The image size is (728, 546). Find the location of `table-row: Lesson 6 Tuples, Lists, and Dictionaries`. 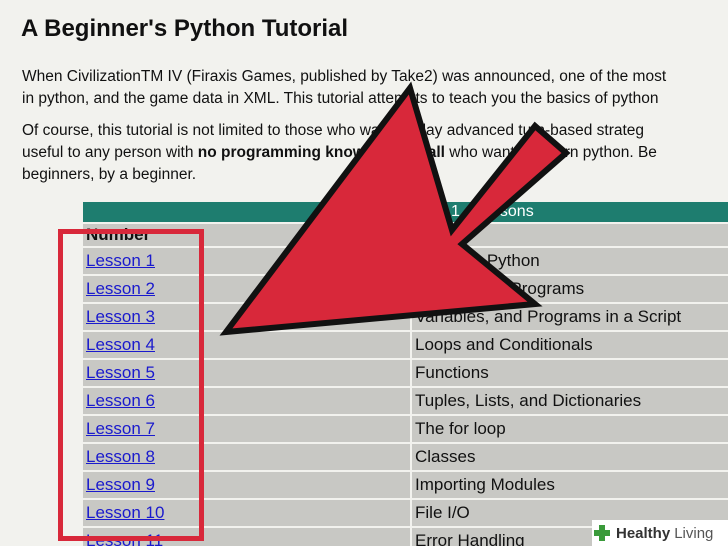

table-row: Lesson 6 Tuples, Lists, and Dictionaries is located at coordinates (404, 401).